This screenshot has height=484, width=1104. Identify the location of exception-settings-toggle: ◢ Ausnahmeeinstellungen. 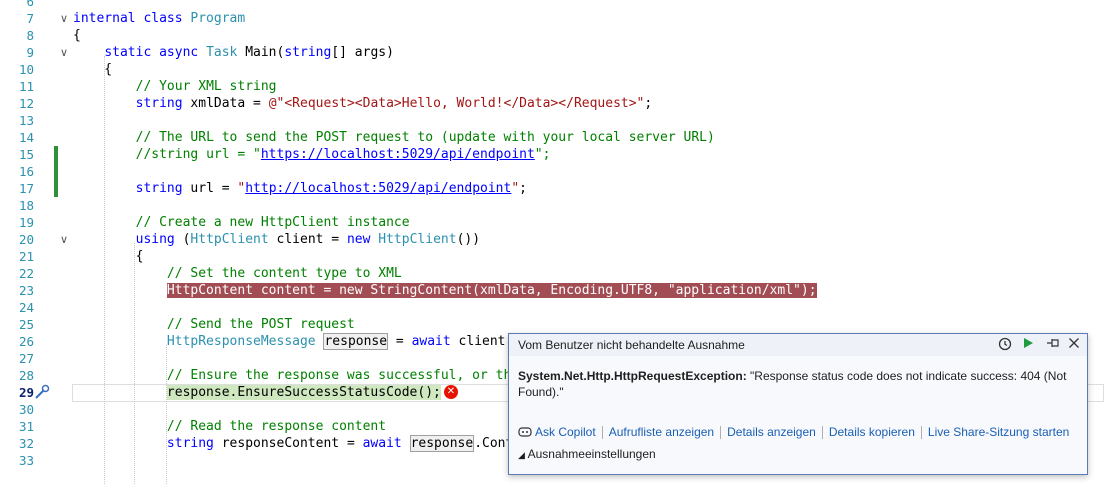
(587, 454).